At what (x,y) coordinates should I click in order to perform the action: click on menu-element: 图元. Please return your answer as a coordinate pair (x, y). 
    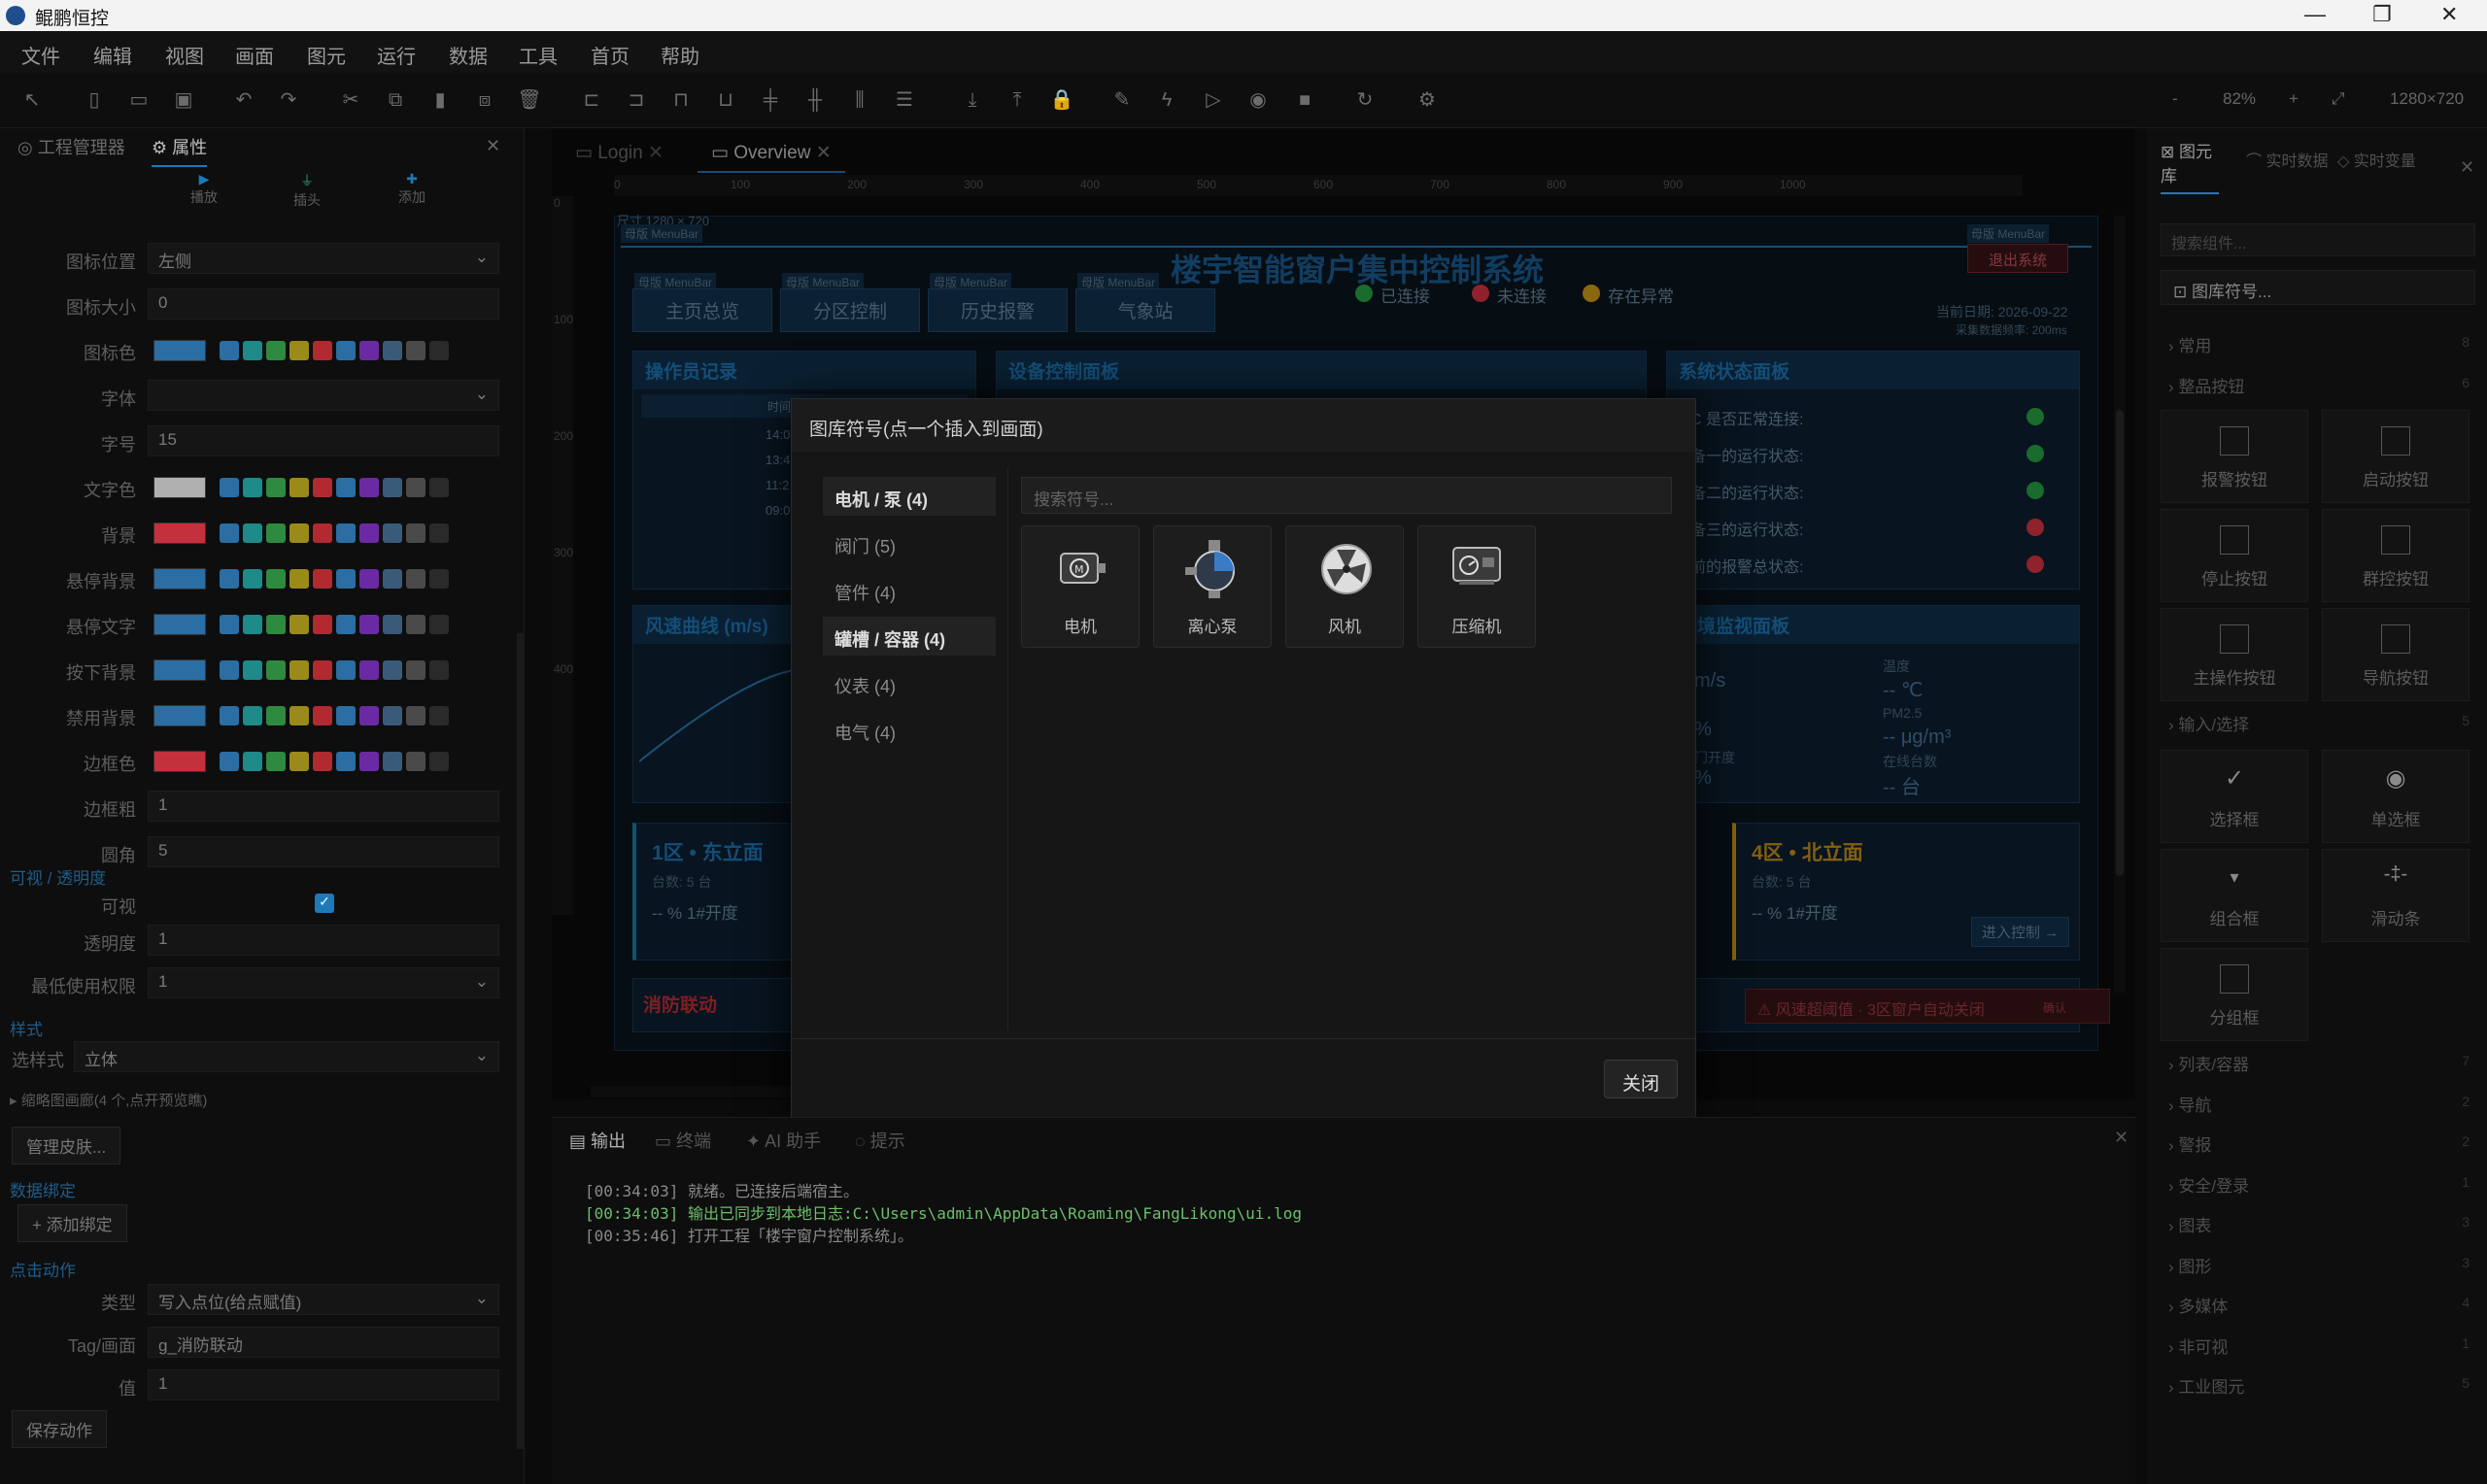
    Looking at the image, I should click on (326, 55).